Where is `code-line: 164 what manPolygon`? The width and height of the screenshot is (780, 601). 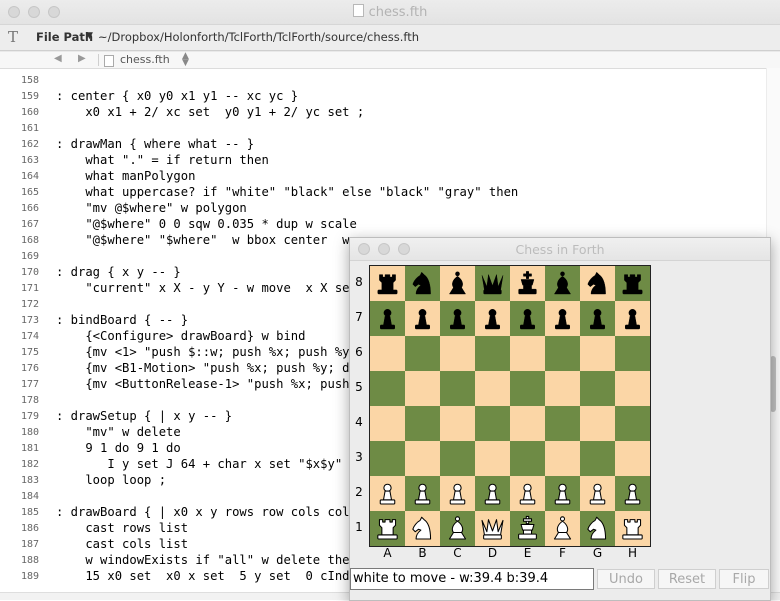
code-line: 164 what manPolygon is located at coordinates (383, 176).